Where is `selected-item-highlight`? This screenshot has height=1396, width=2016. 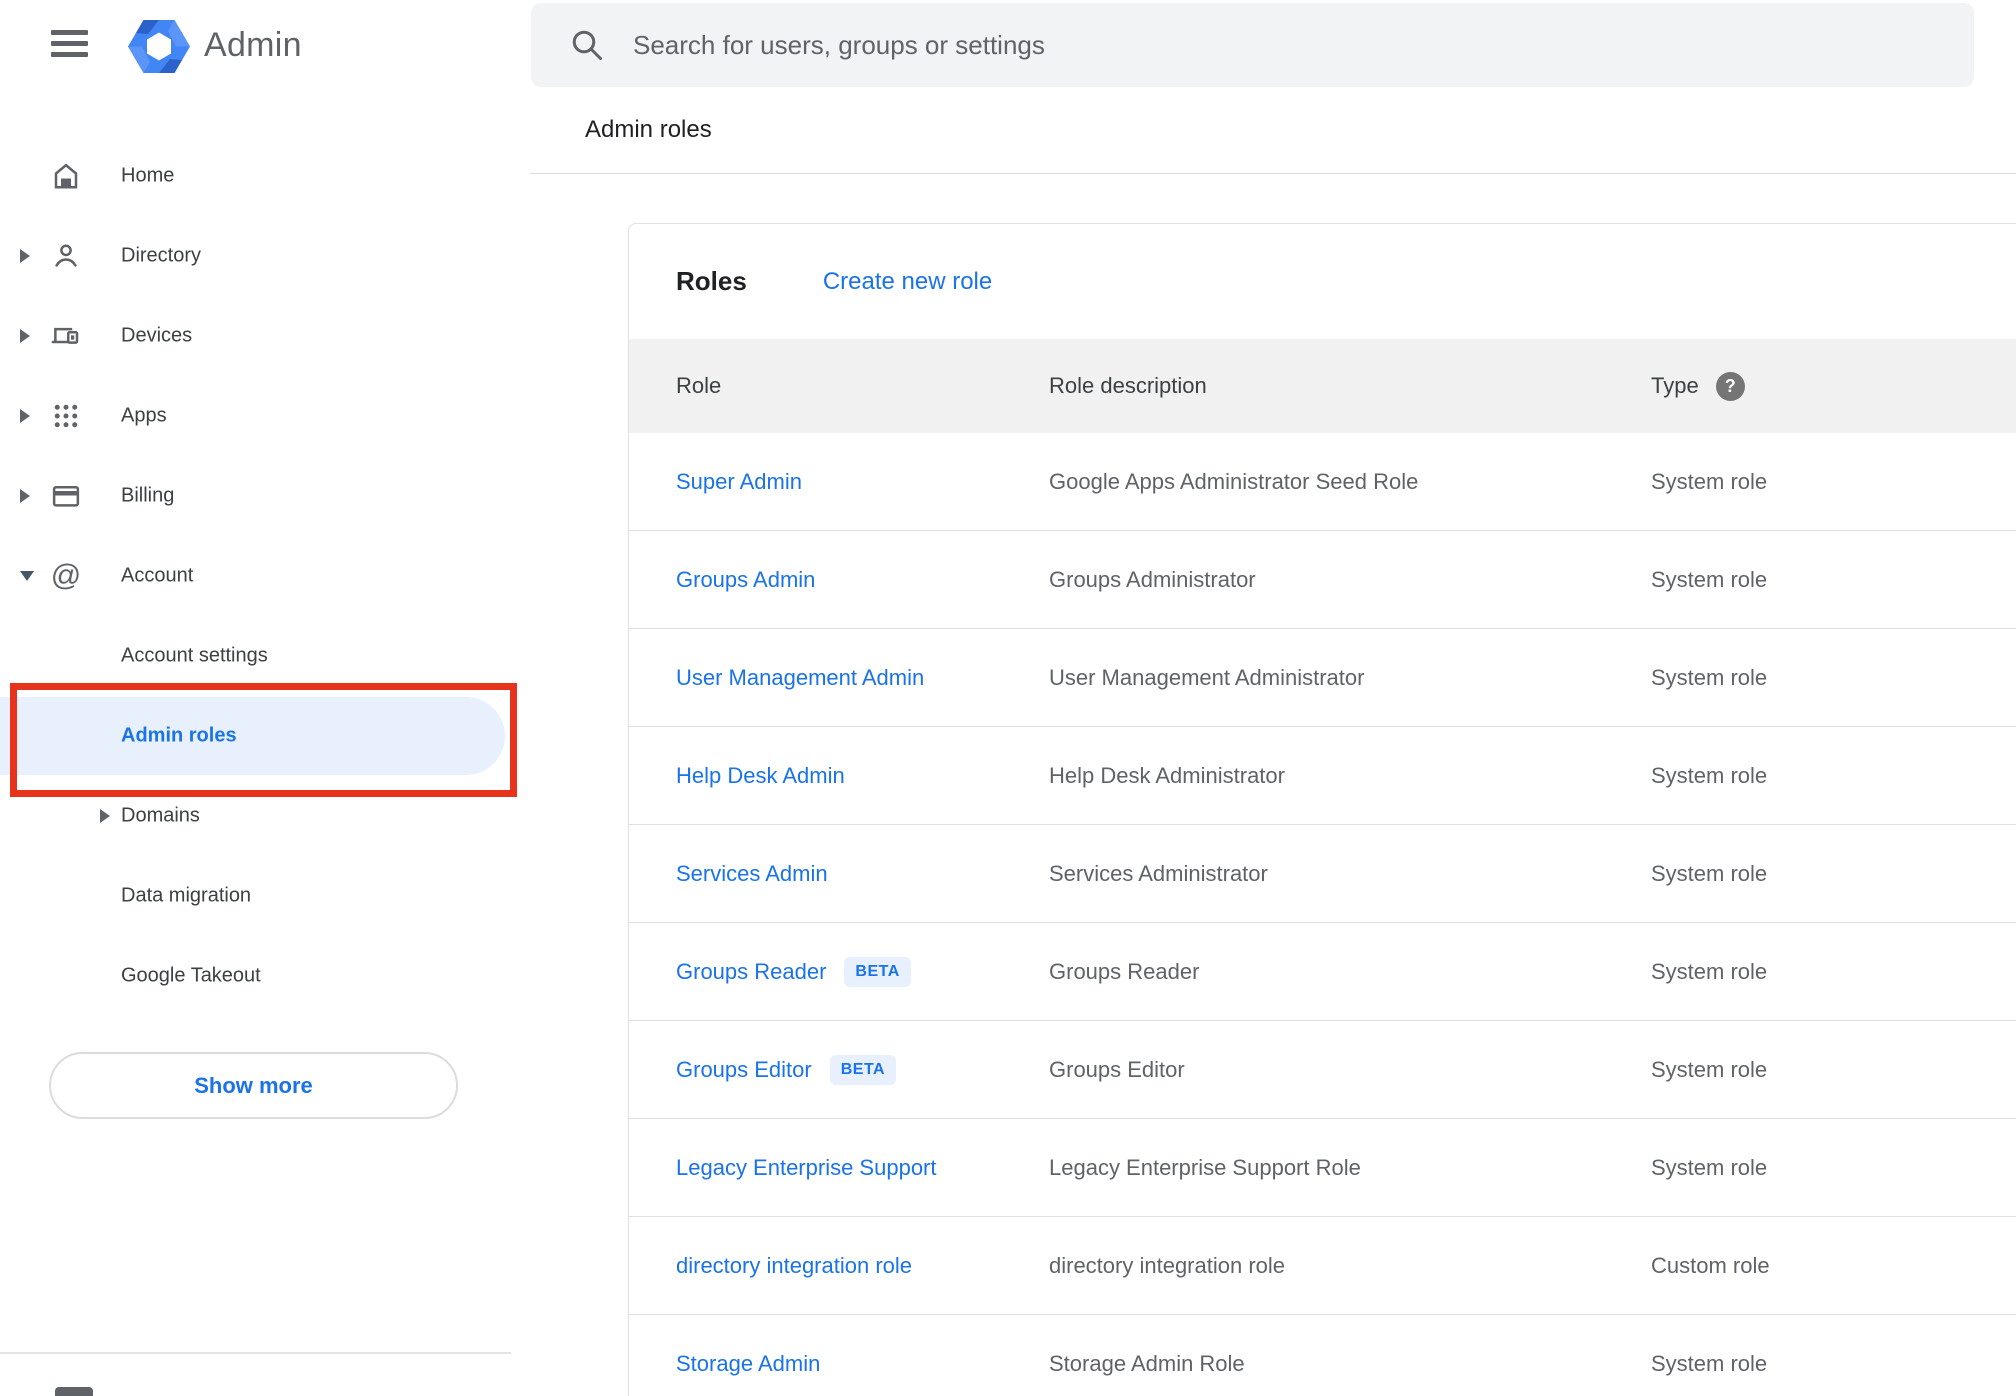
selected-item-highlight is located at coordinates (252, 736).